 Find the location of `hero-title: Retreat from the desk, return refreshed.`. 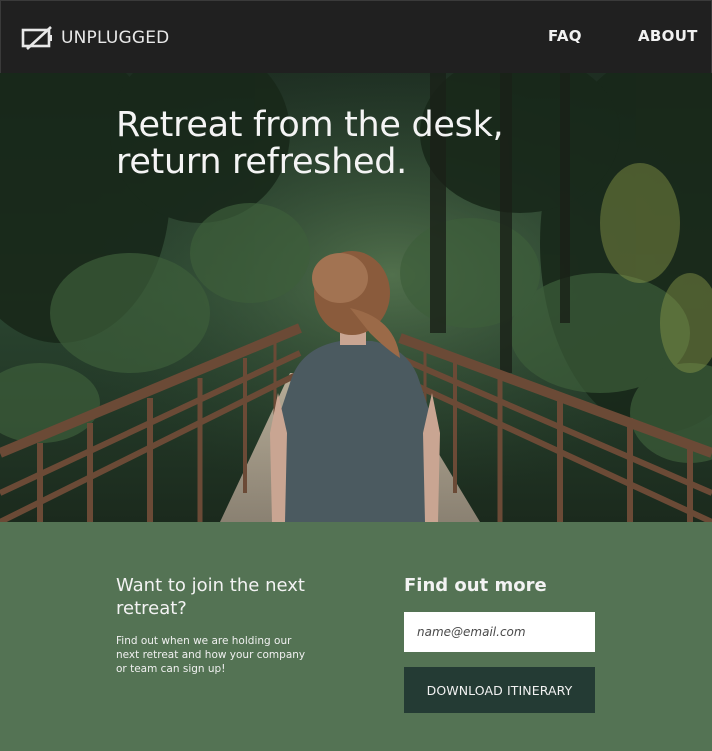

hero-title: Retreat from the desk, return refreshed. is located at coordinates (310, 143).